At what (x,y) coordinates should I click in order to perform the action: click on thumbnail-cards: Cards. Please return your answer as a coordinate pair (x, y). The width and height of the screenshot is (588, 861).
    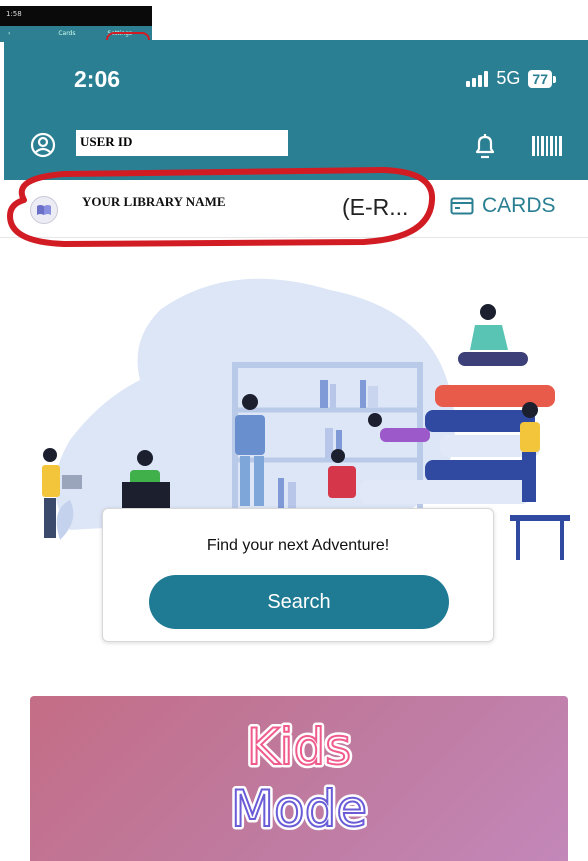
    Looking at the image, I should click on (67, 33).